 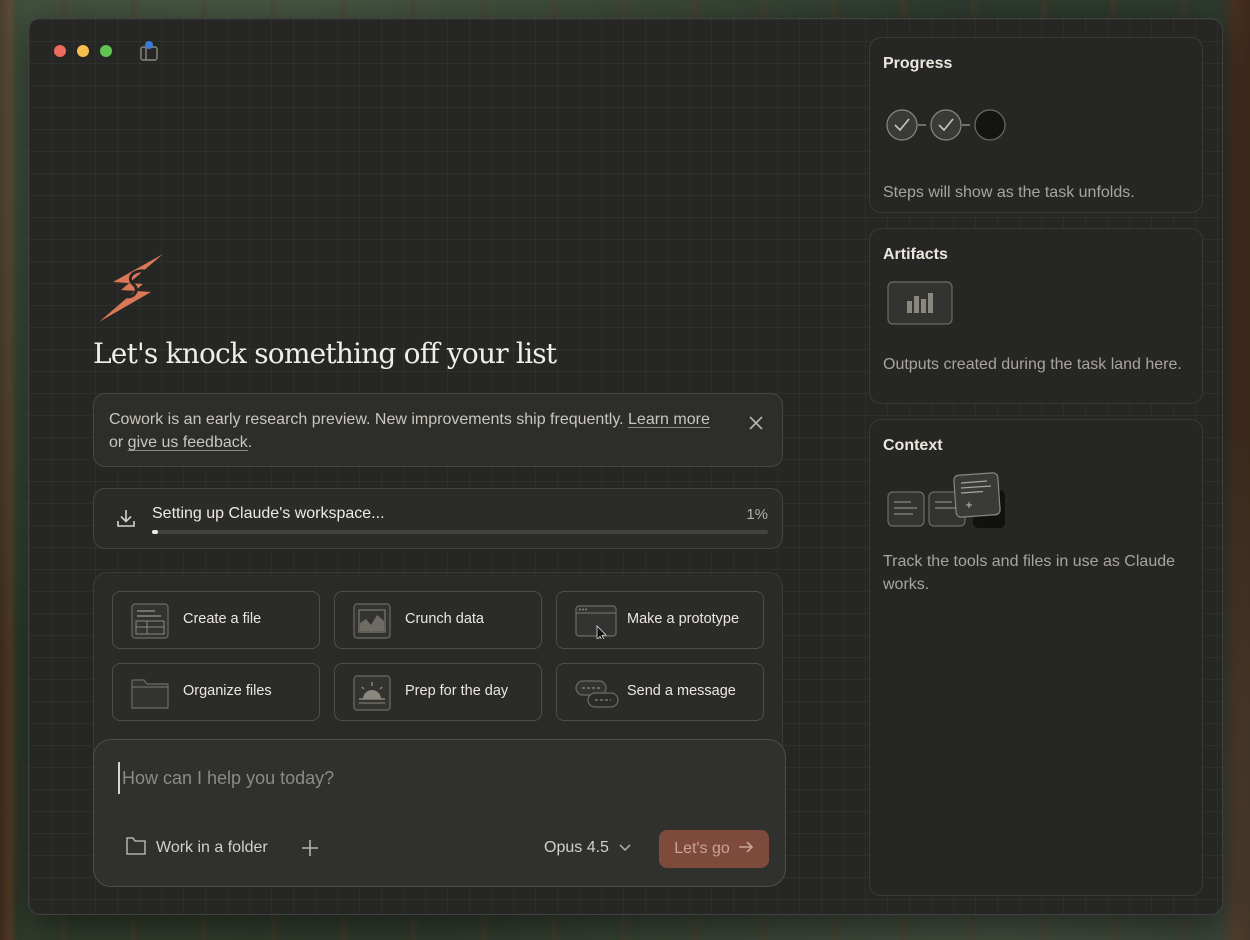 I want to click on progress-title: Progress, so click(x=918, y=63).